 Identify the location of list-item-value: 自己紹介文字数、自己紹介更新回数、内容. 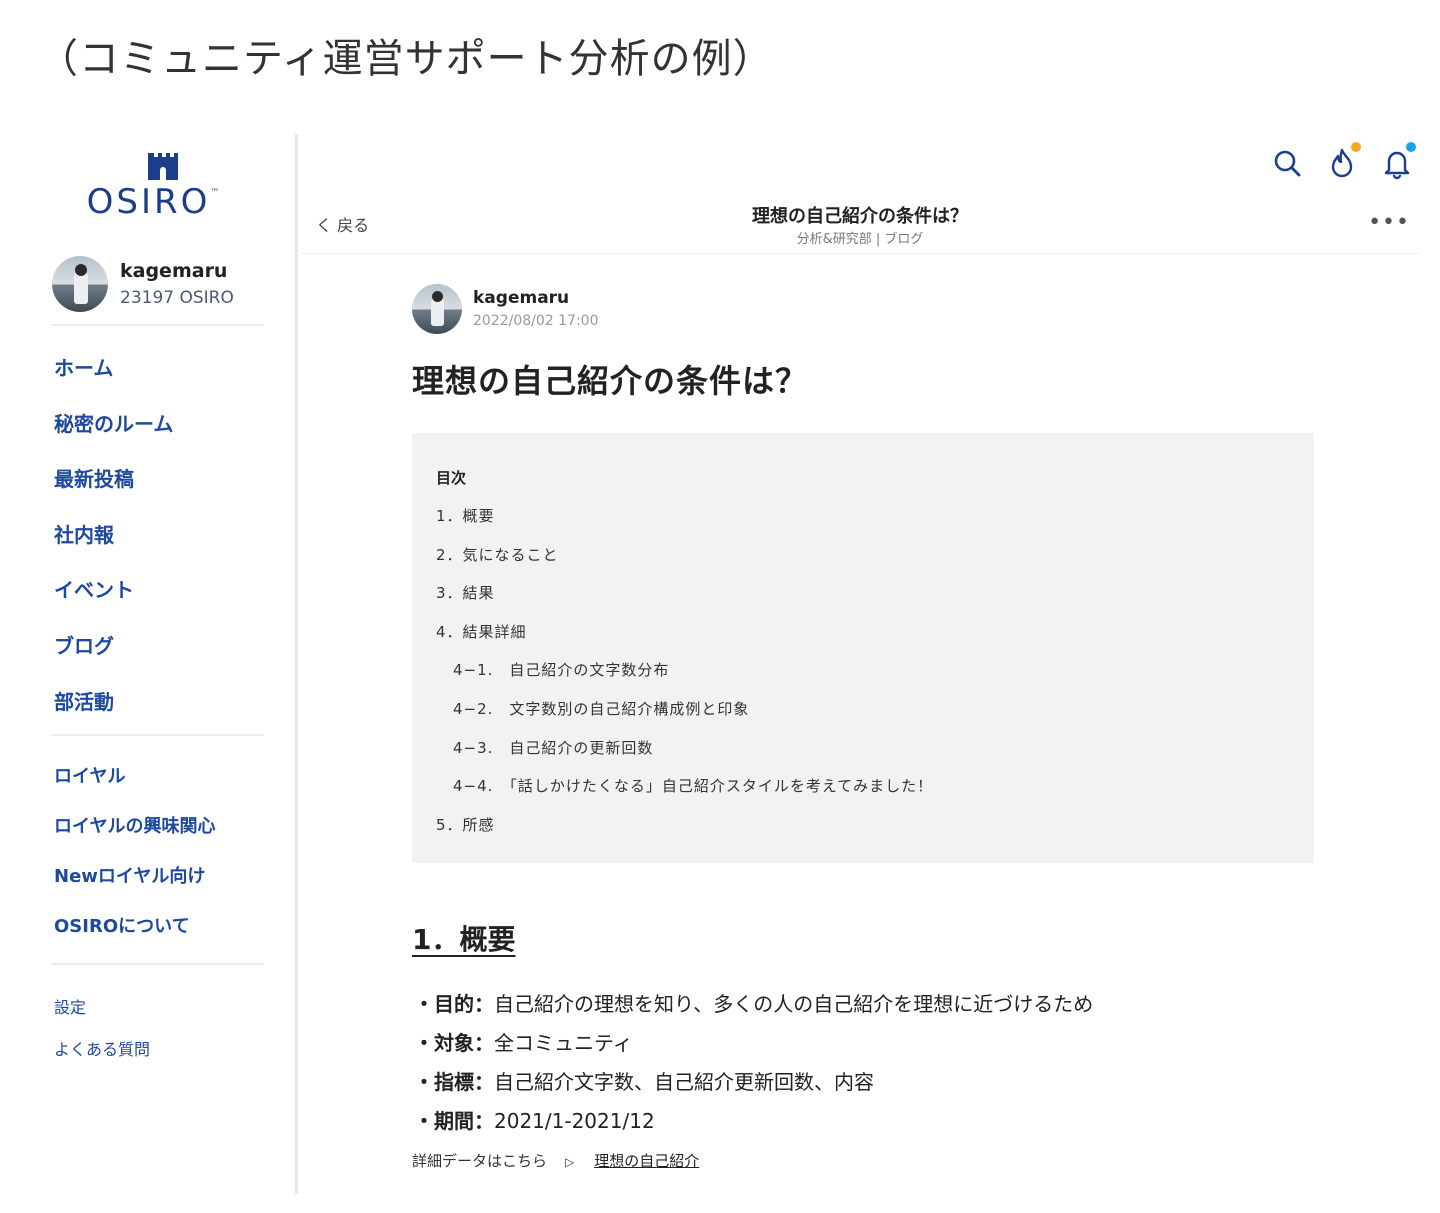
(684, 1082).